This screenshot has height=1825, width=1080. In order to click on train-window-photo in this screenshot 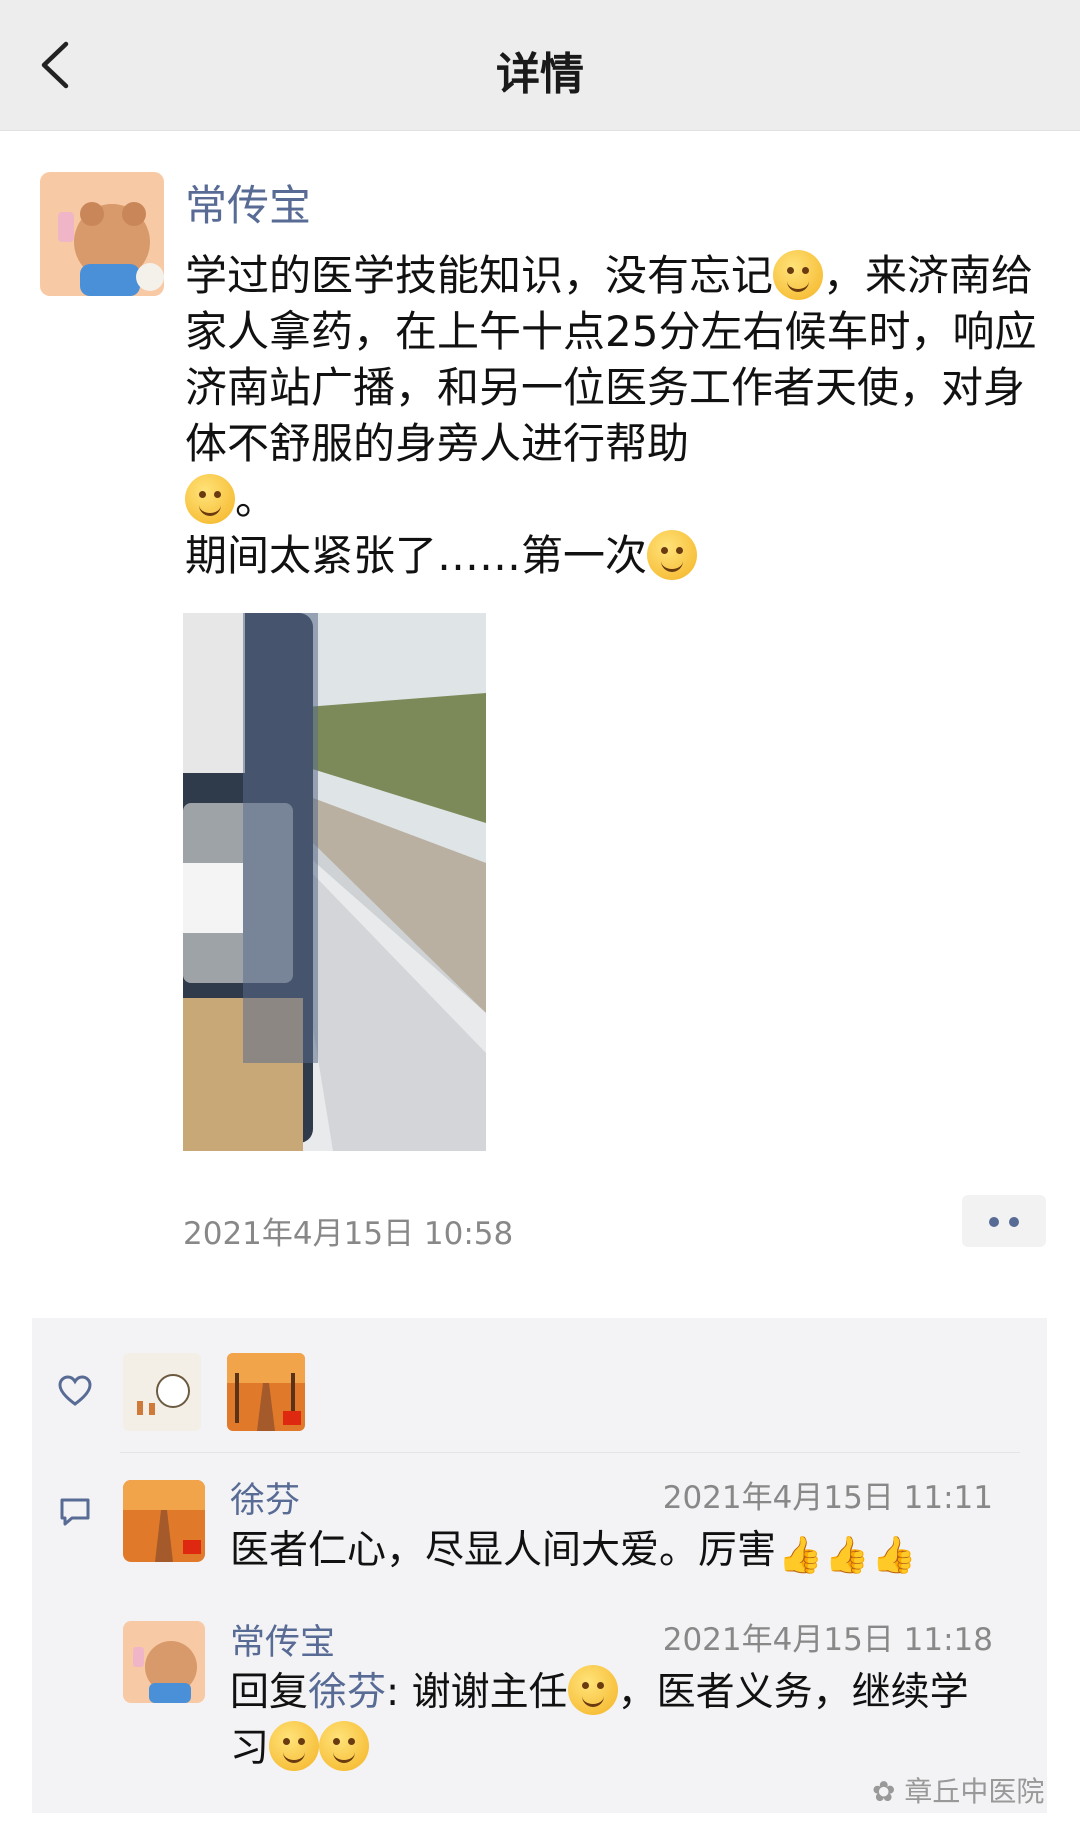, I will do `click(334, 882)`.